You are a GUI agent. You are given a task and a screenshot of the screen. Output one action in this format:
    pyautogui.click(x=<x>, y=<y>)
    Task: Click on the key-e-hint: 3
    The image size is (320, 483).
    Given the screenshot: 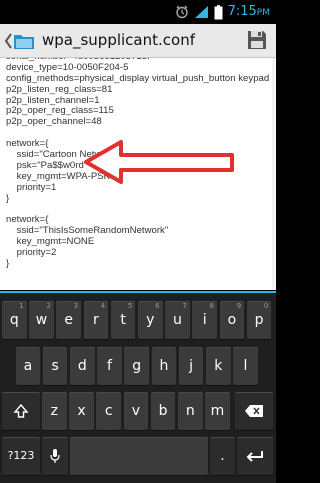 What is the action you would take?
    pyautogui.click(x=75, y=306)
    